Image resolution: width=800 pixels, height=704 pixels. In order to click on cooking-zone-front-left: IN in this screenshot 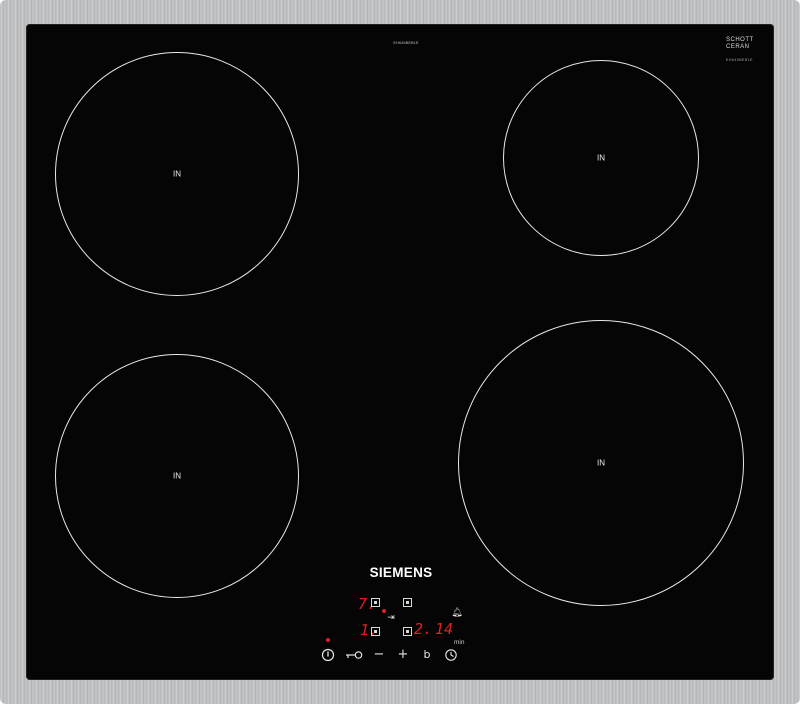, I will do `click(177, 476)`.